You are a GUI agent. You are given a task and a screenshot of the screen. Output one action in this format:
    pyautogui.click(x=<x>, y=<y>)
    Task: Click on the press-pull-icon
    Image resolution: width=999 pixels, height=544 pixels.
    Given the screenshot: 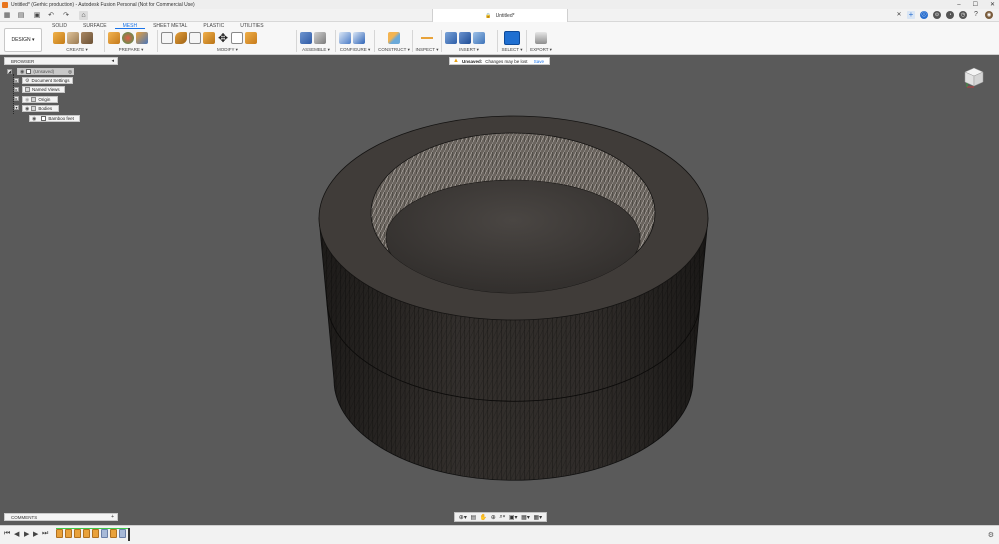 What is the action you would take?
    pyautogui.click(x=167, y=37)
    